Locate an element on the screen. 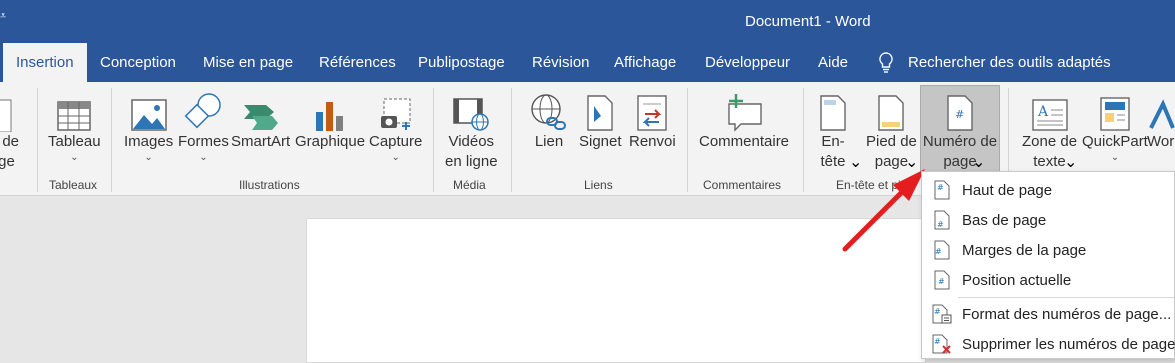  tab-conception: Conception is located at coordinates (138, 62).